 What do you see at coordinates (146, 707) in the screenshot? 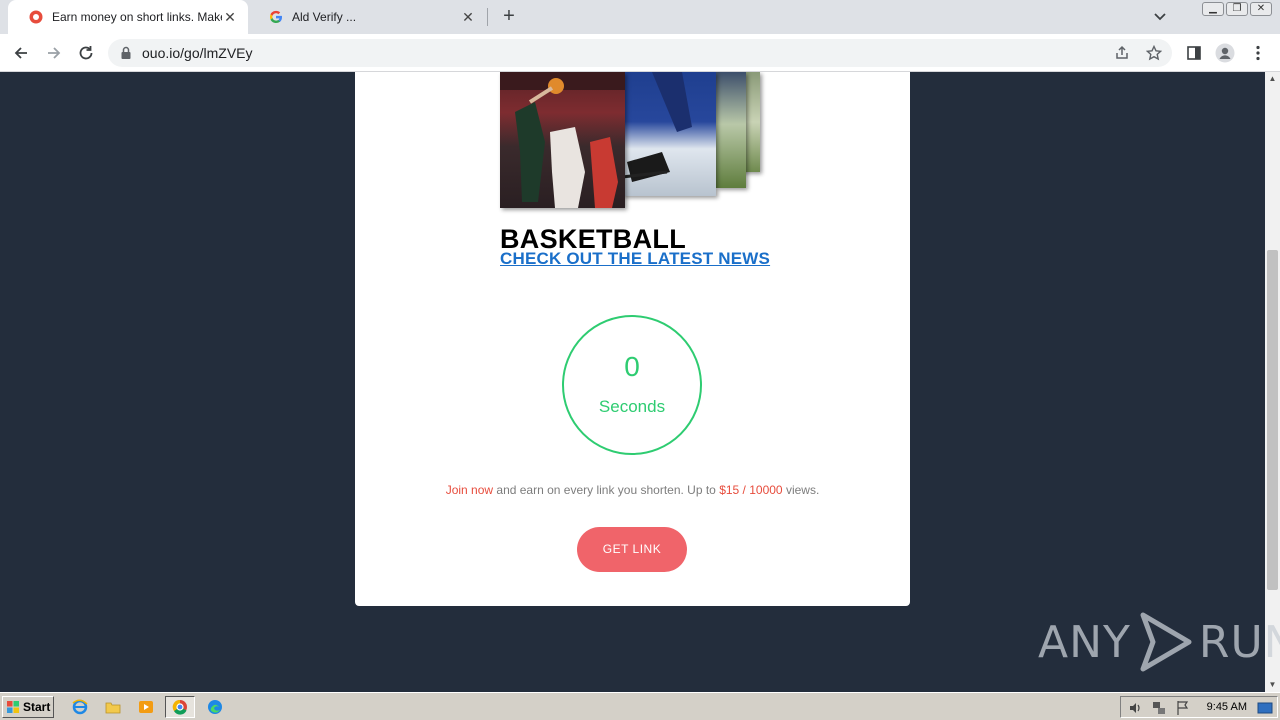
I see `media-player-icon` at bounding box center [146, 707].